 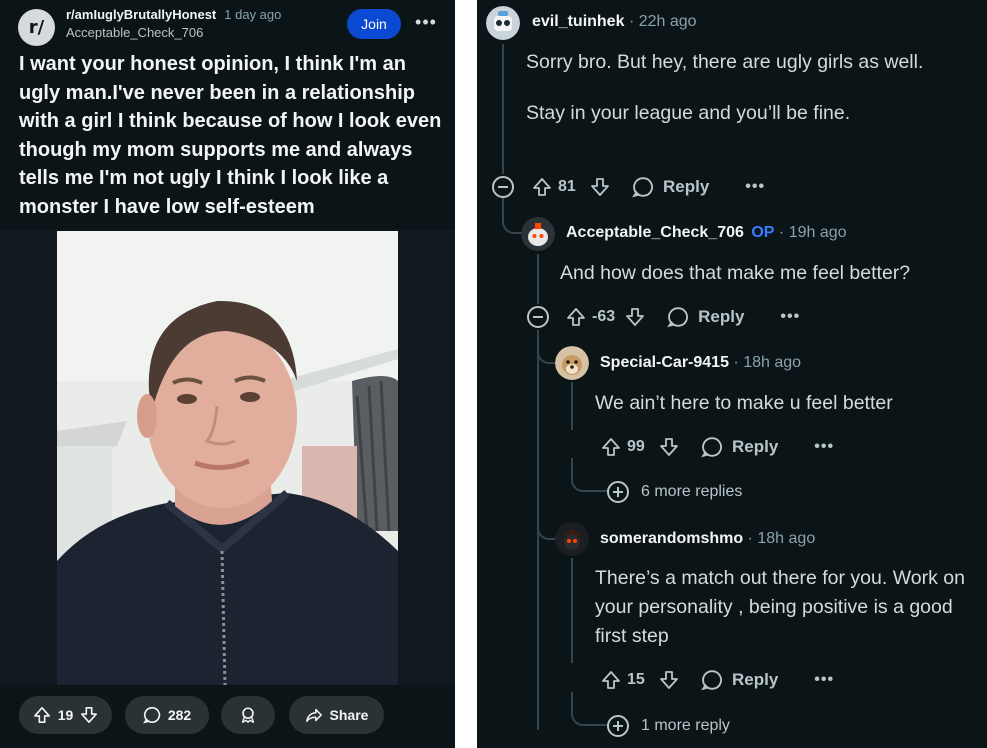 I want to click on comment-actions: -63 Reply •••, so click(x=683, y=317).